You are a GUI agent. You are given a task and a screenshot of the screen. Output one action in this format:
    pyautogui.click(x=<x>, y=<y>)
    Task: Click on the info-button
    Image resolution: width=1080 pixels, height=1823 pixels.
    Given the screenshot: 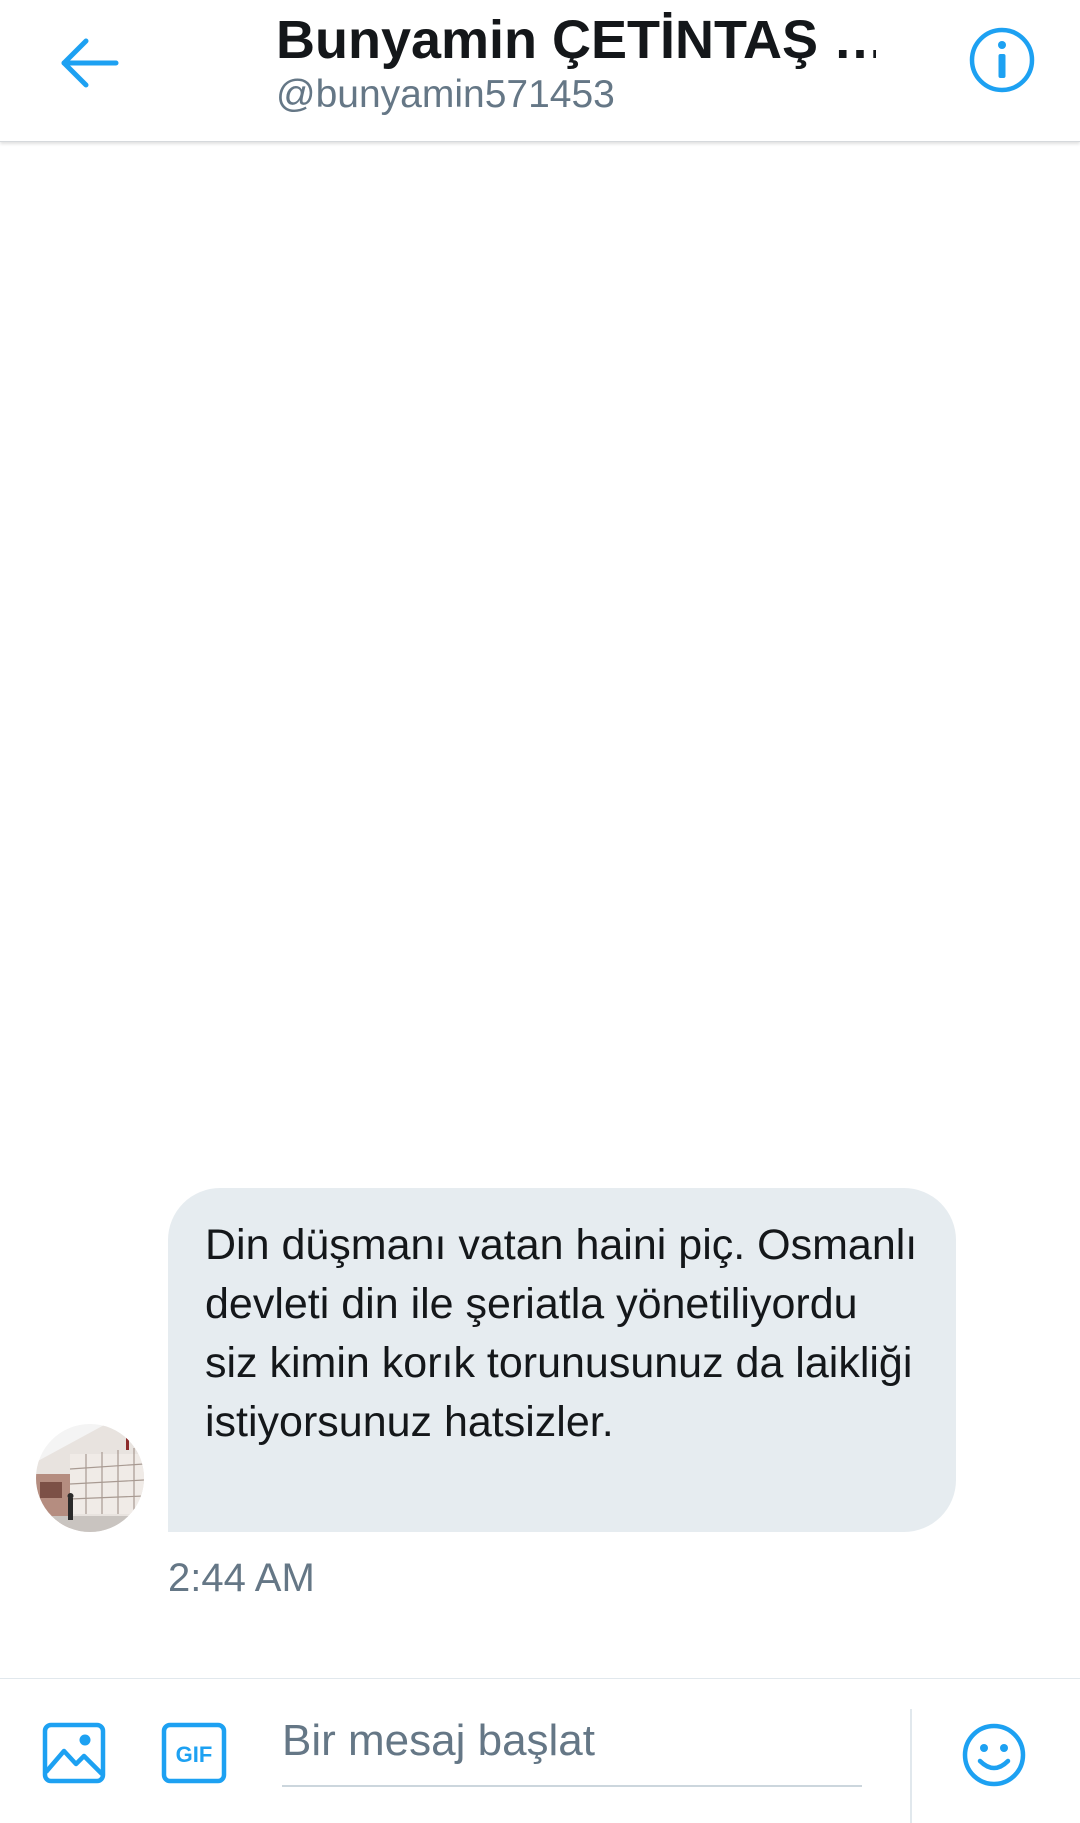 What is the action you would take?
    pyautogui.click(x=1002, y=60)
    